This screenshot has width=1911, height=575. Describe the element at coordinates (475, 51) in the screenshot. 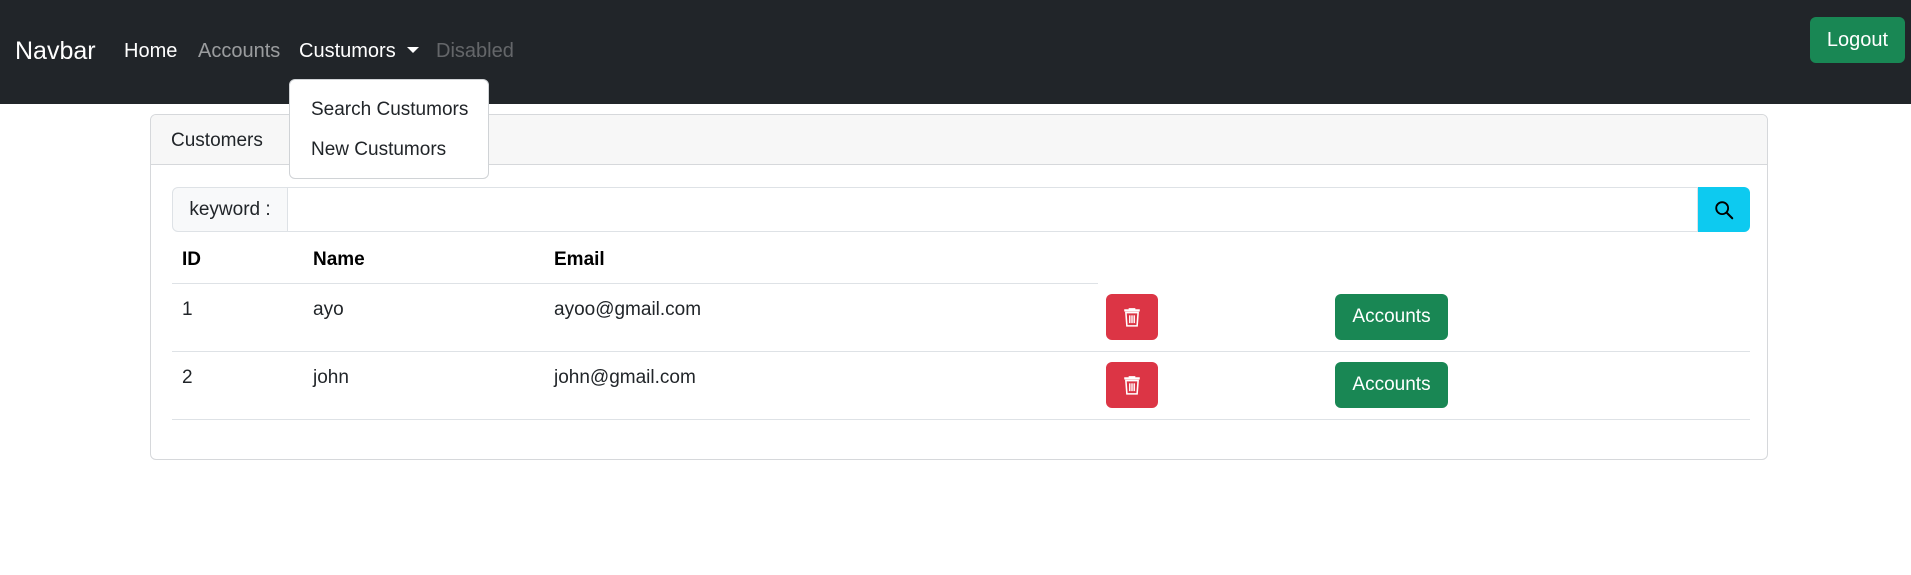

I see `nav-link-disabled: Disabled` at that location.